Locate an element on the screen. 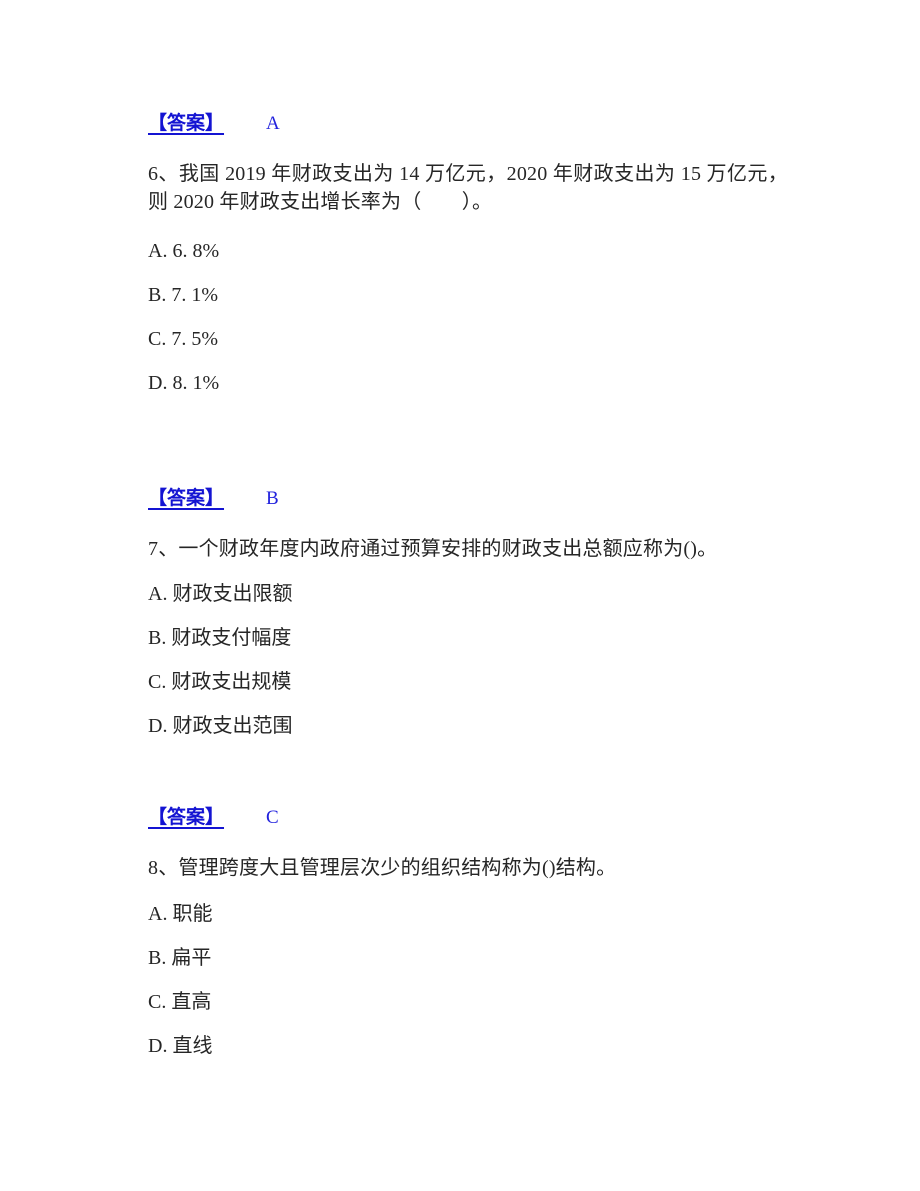 The height and width of the screenshot is (1191, 920). answer-row-b: 【答案】 B is located at coordinates (468, 496).